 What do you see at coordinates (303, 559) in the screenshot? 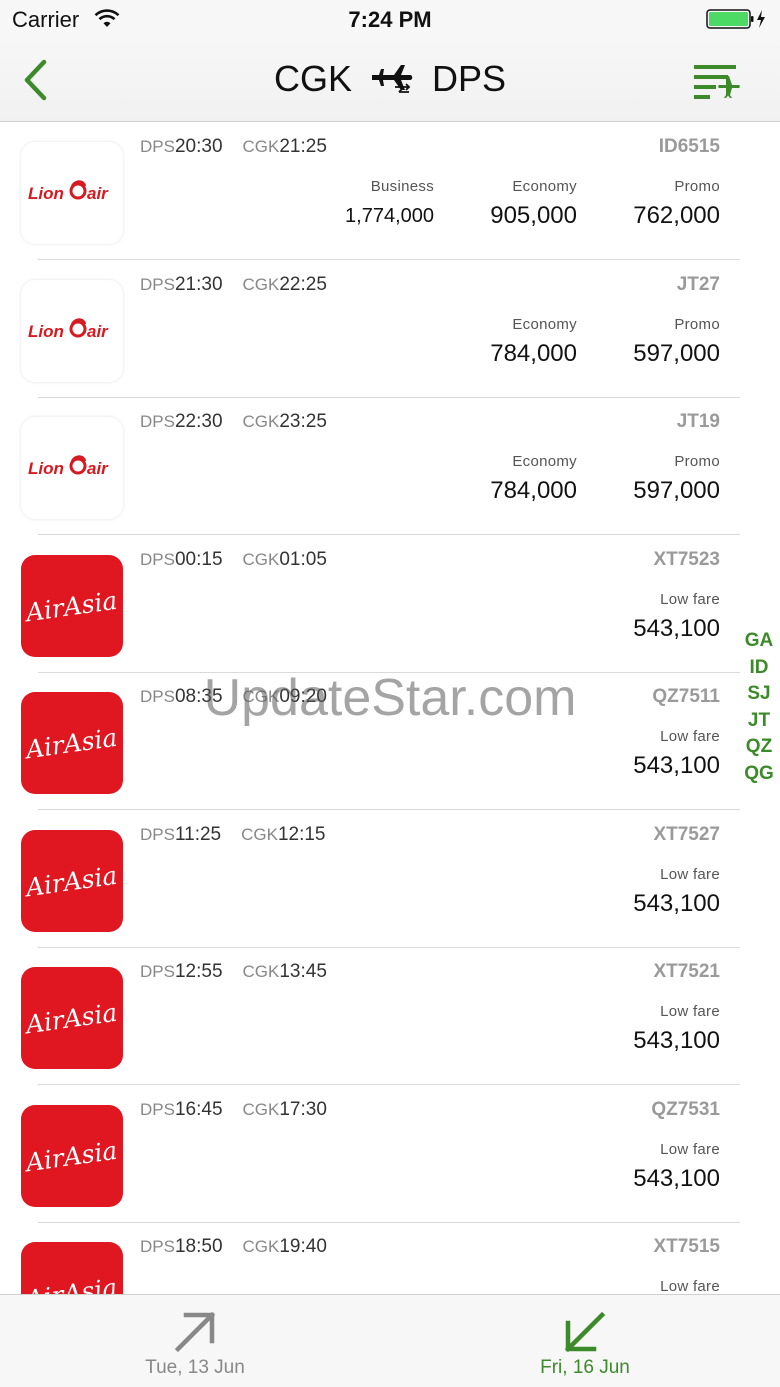
I see `arrival-time: 01:05` at bounding box center [303, 559].